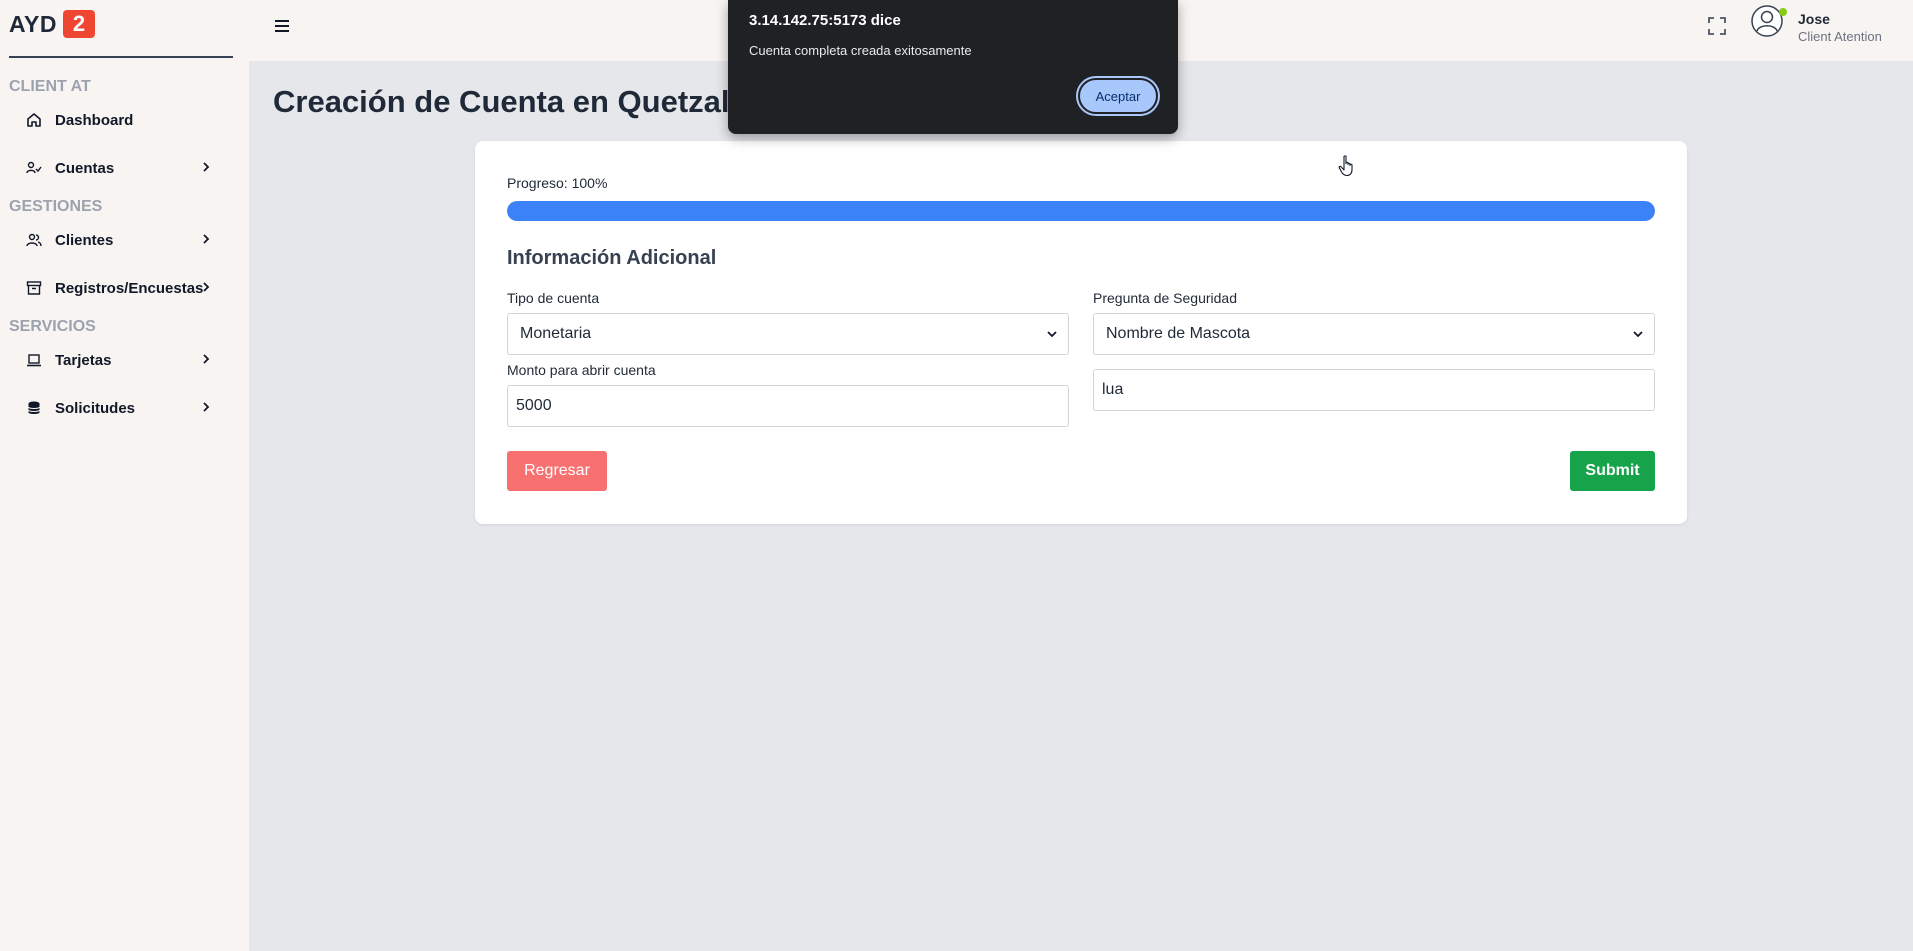 This screenshot has height=951, width=1913. What do you see at coordinates (34, 408) in the screenshot?
I see `database-icon` at bounding box center [34, 408].